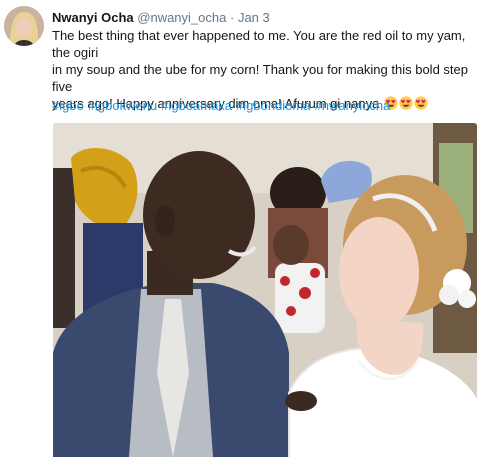 This screenshot has width=500, height=457. Describe the element at coordinates (93, 17) in the screenshot. I see `author-name: Nwanyi Ocha` at that location.